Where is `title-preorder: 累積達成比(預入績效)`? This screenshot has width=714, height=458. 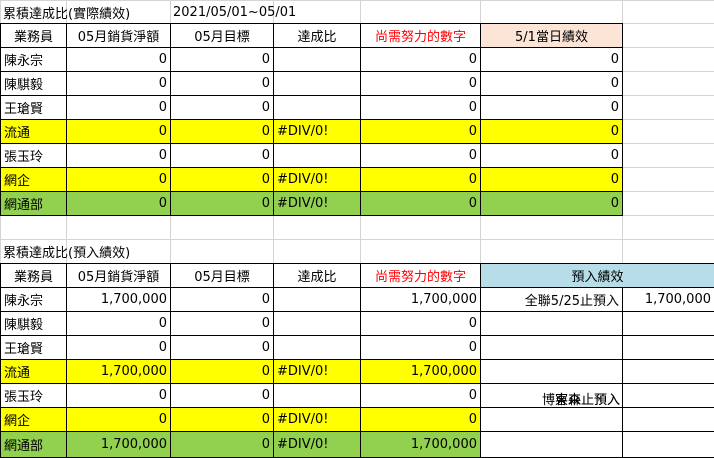
title-preorder: 累積達成比(預入績效) is located at coordinates (85, 251).